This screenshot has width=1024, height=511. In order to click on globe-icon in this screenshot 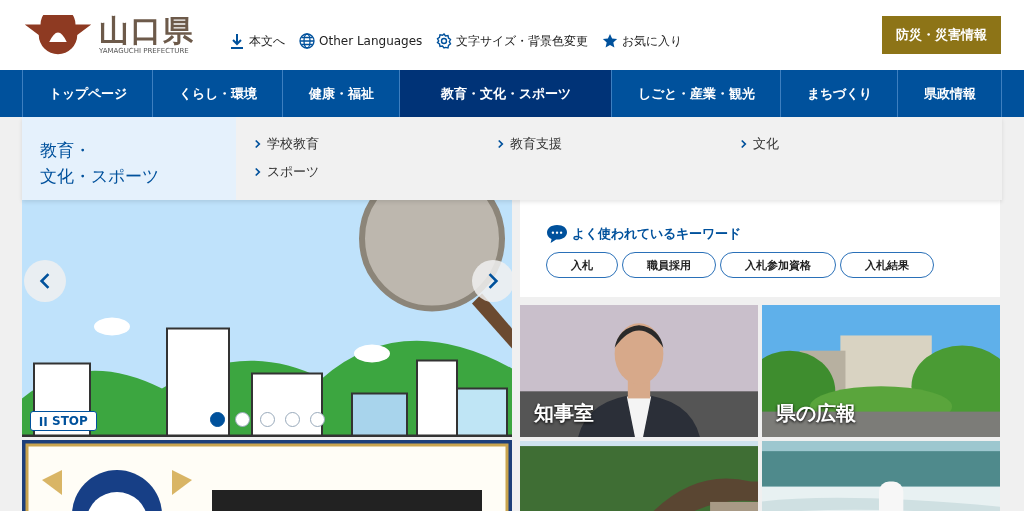, I will do `click(307, 41)`.